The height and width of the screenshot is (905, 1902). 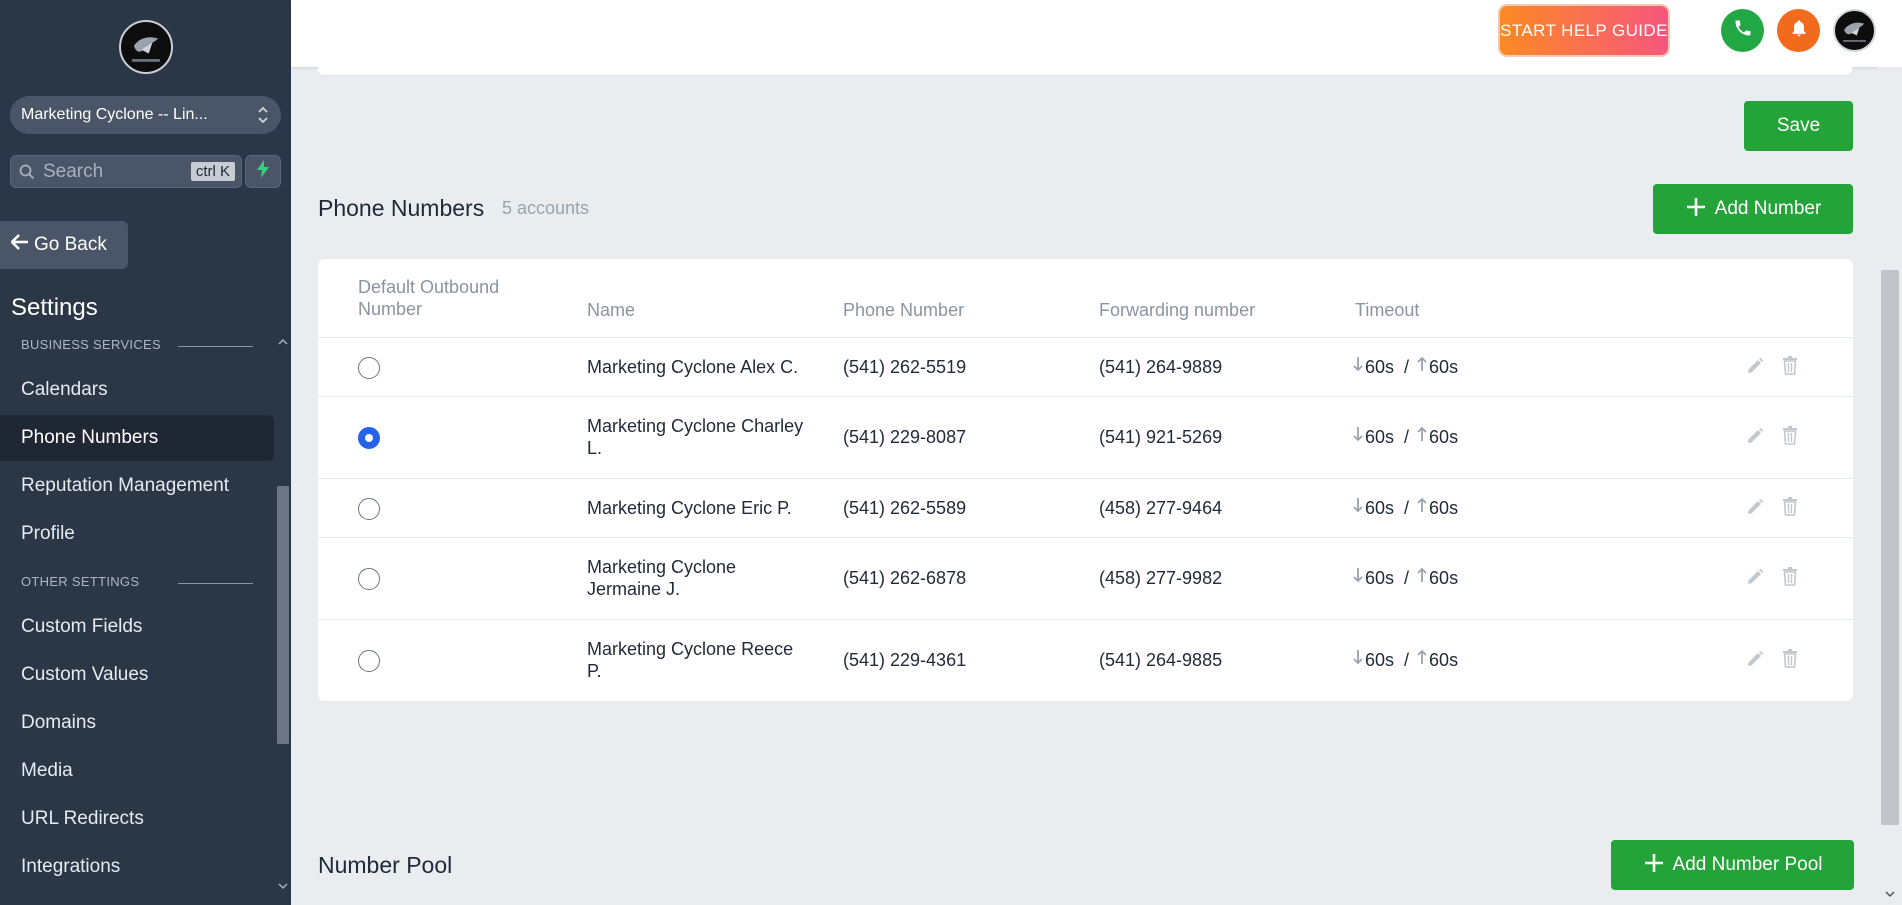 I want to click on sidebar-item-calendars: Calendars, so click(x=137, y=390).